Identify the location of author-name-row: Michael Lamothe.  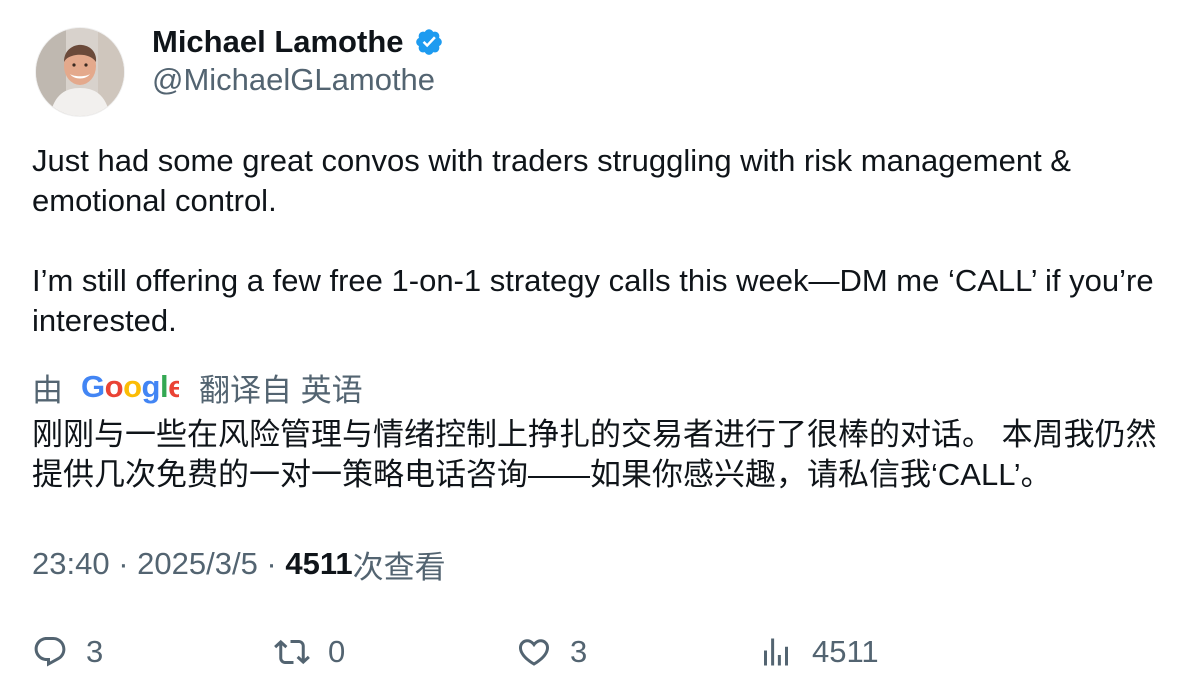
(298, 42).